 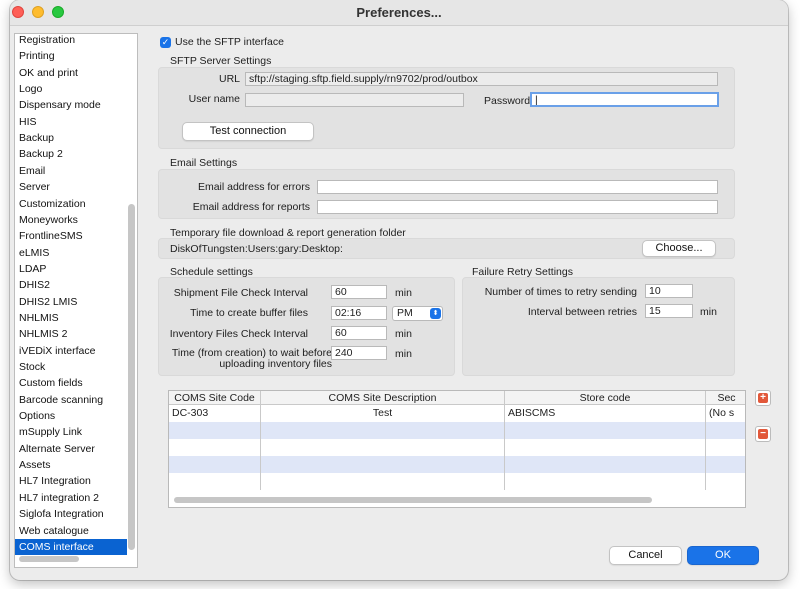 I want to click on sidebar-item-hl7-integration-2: HL7 integration 2, so click(x=71, y=498).